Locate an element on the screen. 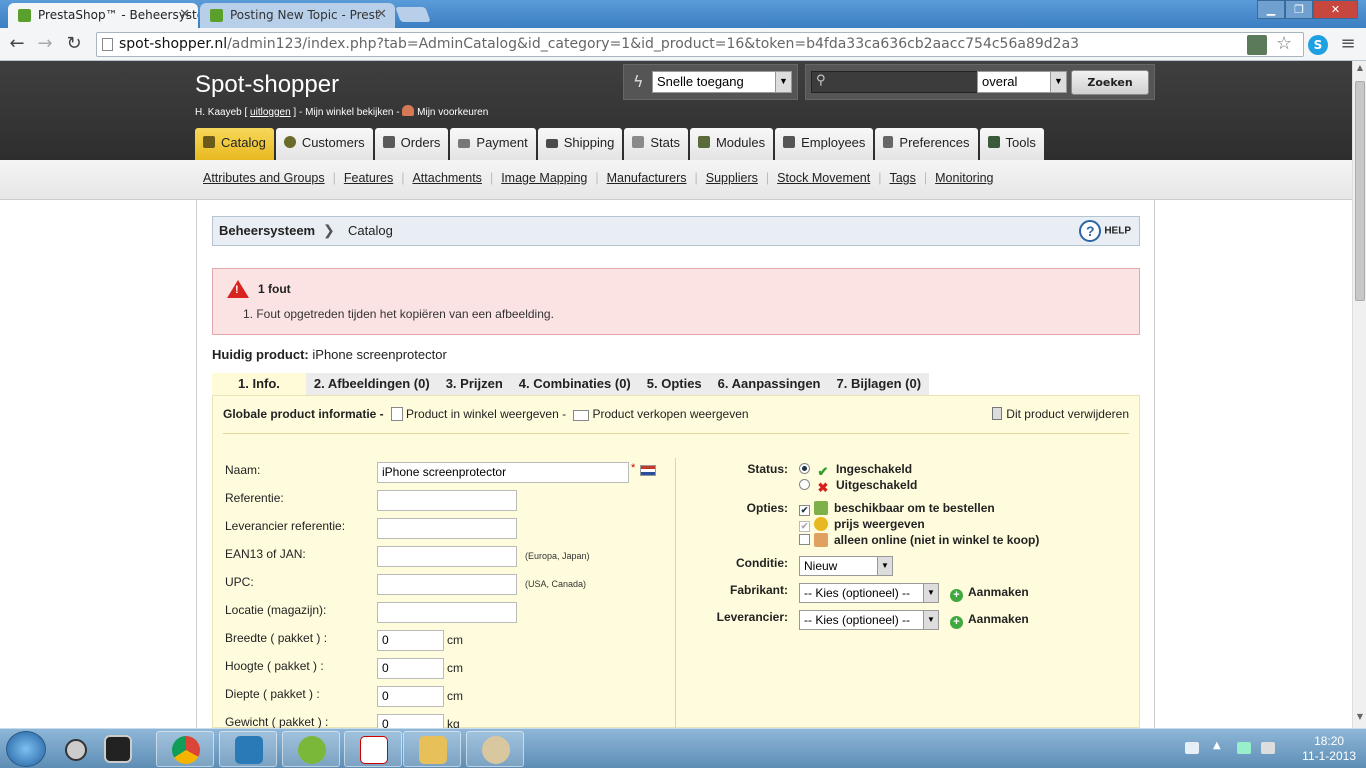 This screenshot has width=1366, height=768. checkbox-available: ✔ is located at coordinates (804, 510).